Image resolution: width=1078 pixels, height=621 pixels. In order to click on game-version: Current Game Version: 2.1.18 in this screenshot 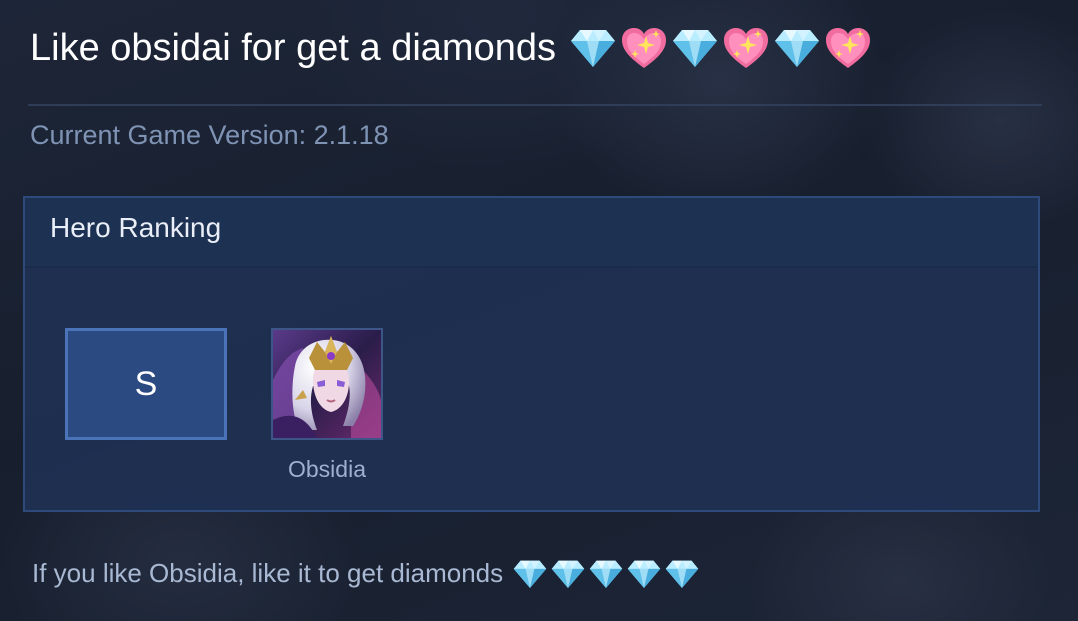, I will do `click(209, 135)`.